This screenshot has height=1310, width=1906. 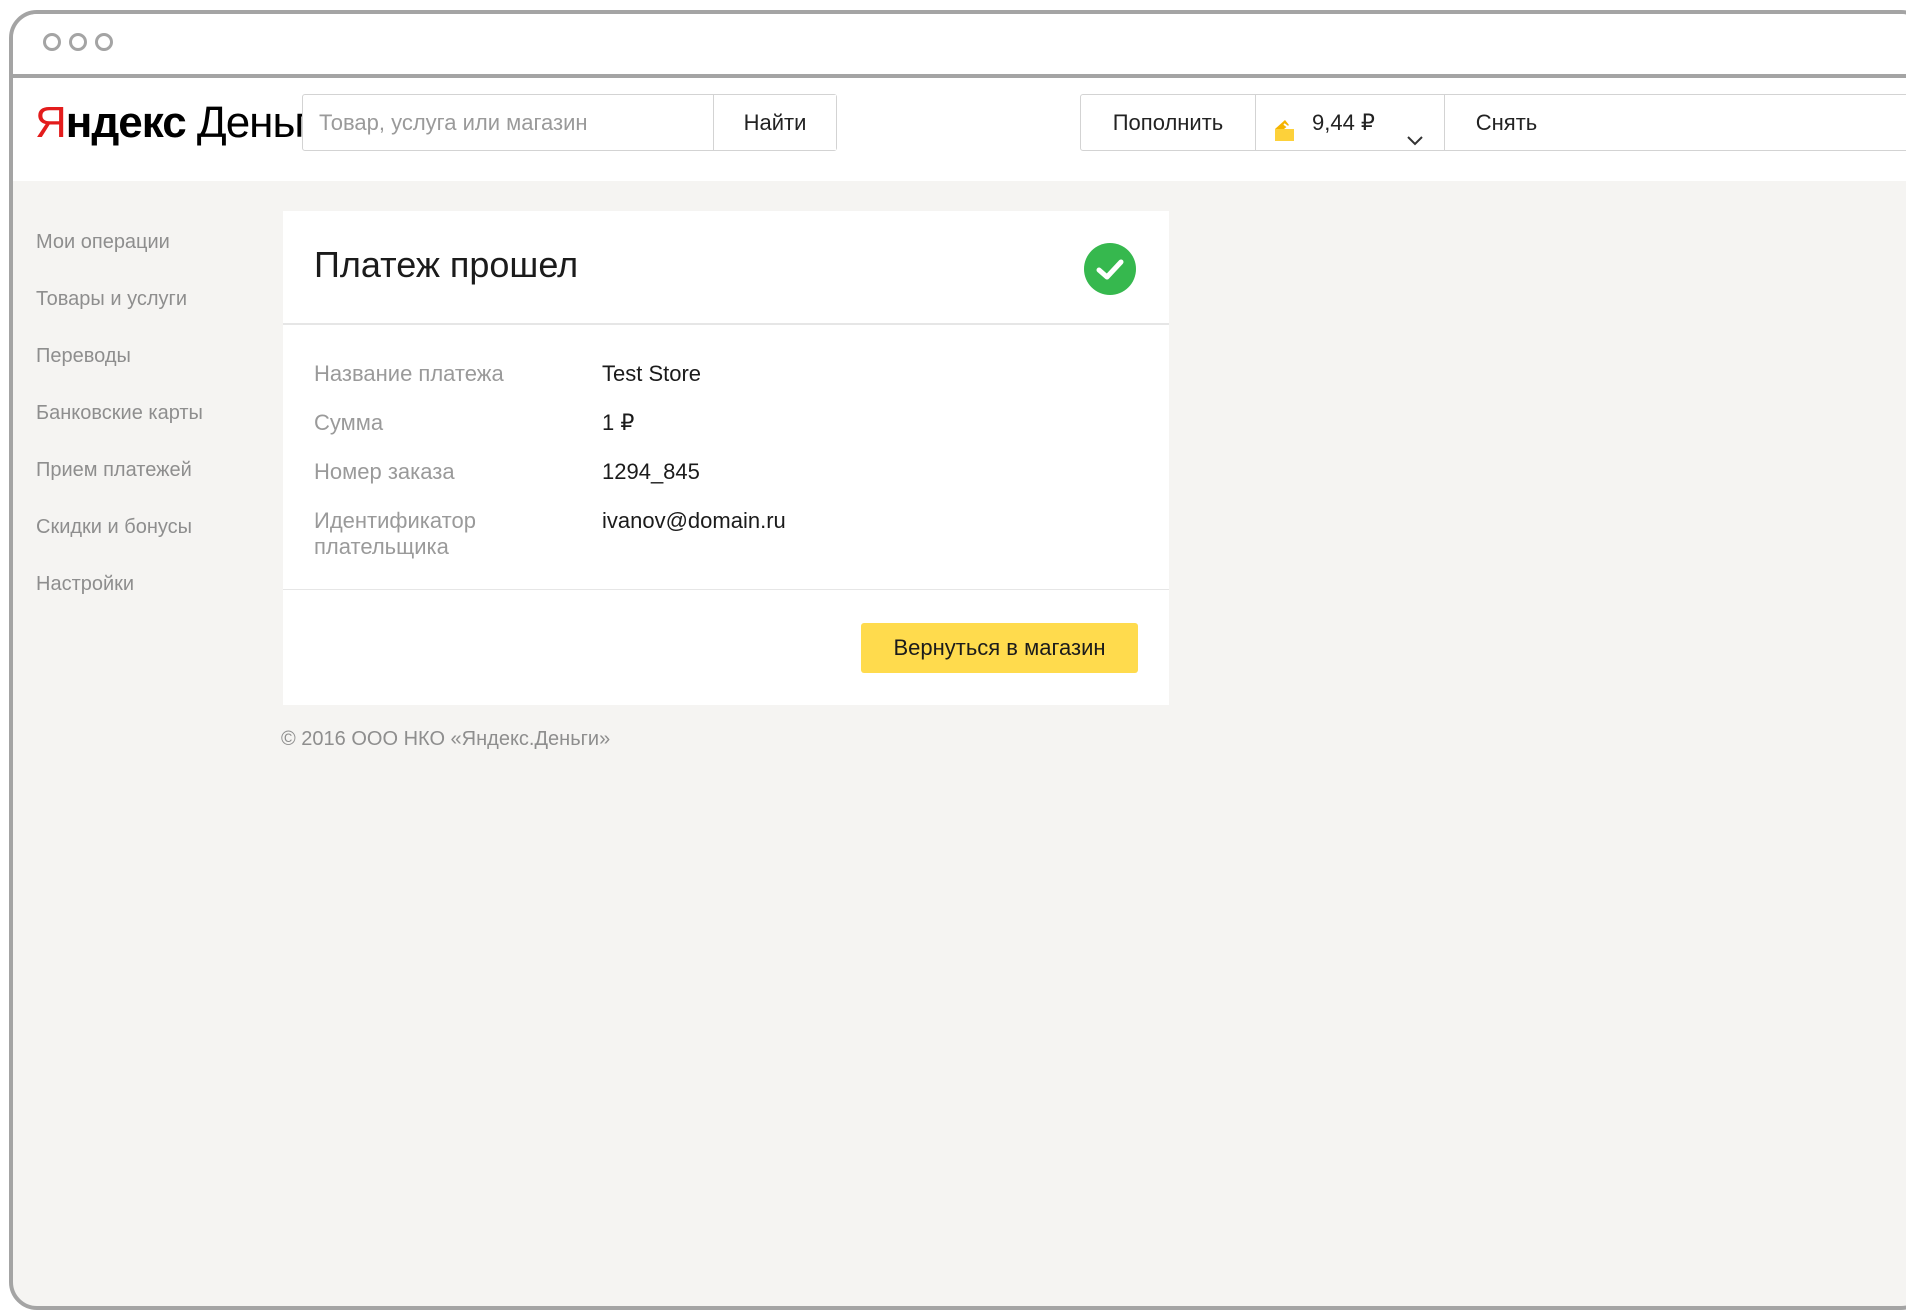 I want to click on sidebar-item-discounts: Скидки и бонусы, so click(x=119, y=539).